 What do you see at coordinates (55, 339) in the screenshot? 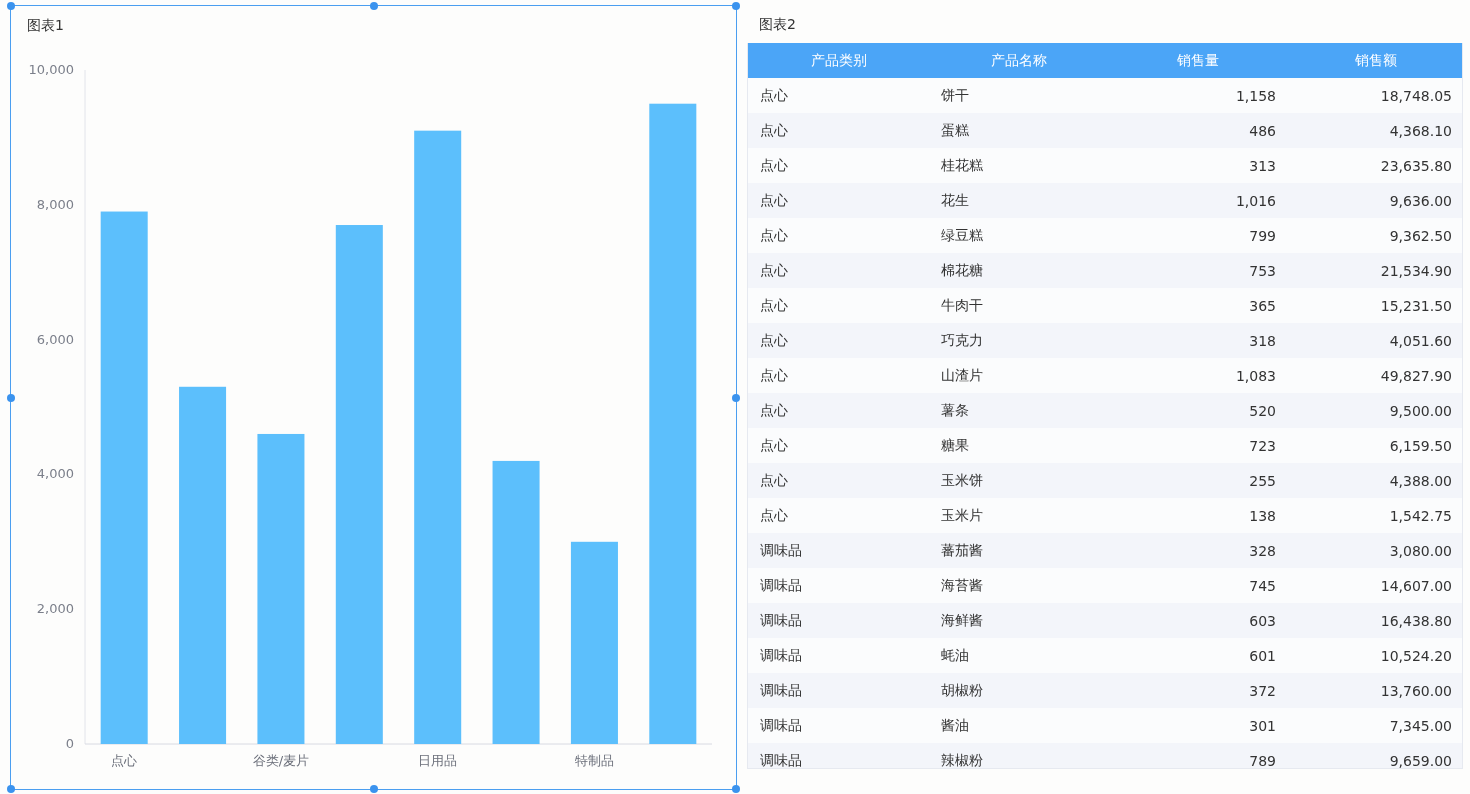
I see `y-tick-label: 6,000` at bounding box center [55, 339].